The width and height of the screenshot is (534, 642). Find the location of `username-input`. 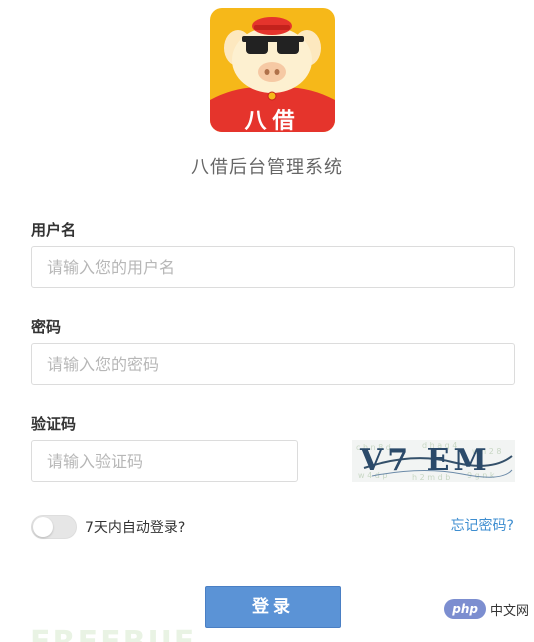

username-input is located at coordinates (273, 267).